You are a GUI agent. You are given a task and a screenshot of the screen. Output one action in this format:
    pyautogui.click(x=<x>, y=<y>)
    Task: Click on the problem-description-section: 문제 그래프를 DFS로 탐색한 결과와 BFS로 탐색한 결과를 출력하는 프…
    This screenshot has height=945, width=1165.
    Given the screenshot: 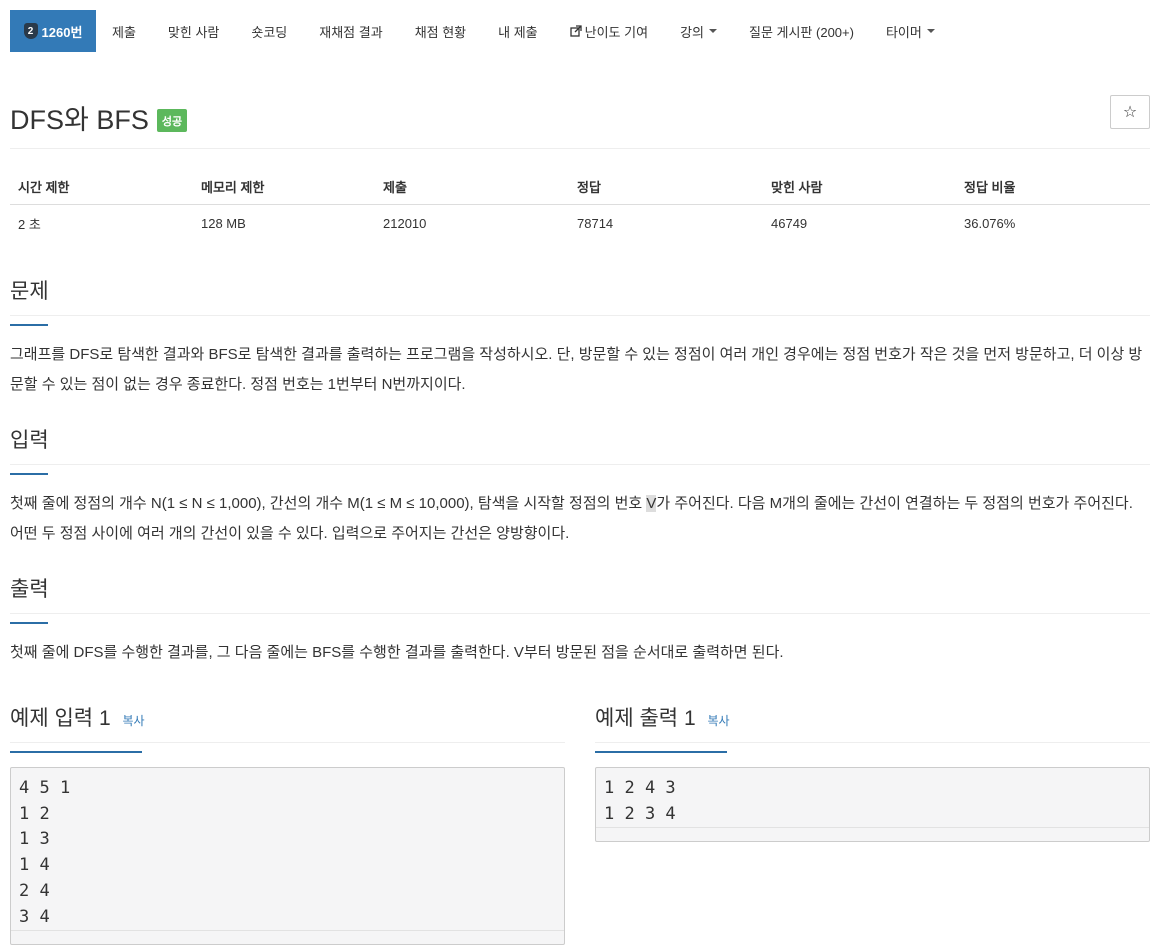 What is the action you would take?
    pyautogui.click(x=580, y=337)
    